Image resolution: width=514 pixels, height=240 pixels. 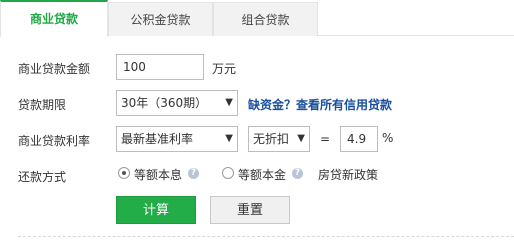 What do you see at coordinates (228, 173) in the screenshot?
I see `equal-principal-radio` at bounding box center [228, 173].